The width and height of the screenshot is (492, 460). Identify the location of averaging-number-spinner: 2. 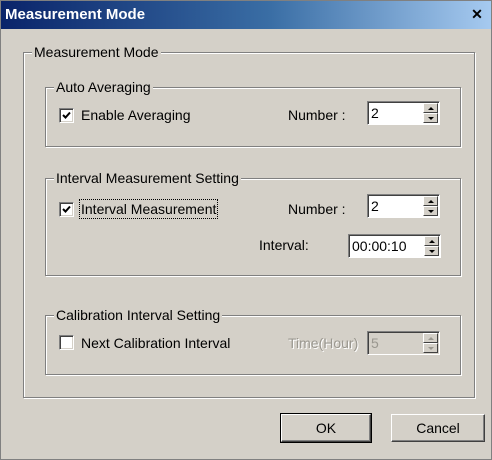
(403, 113).